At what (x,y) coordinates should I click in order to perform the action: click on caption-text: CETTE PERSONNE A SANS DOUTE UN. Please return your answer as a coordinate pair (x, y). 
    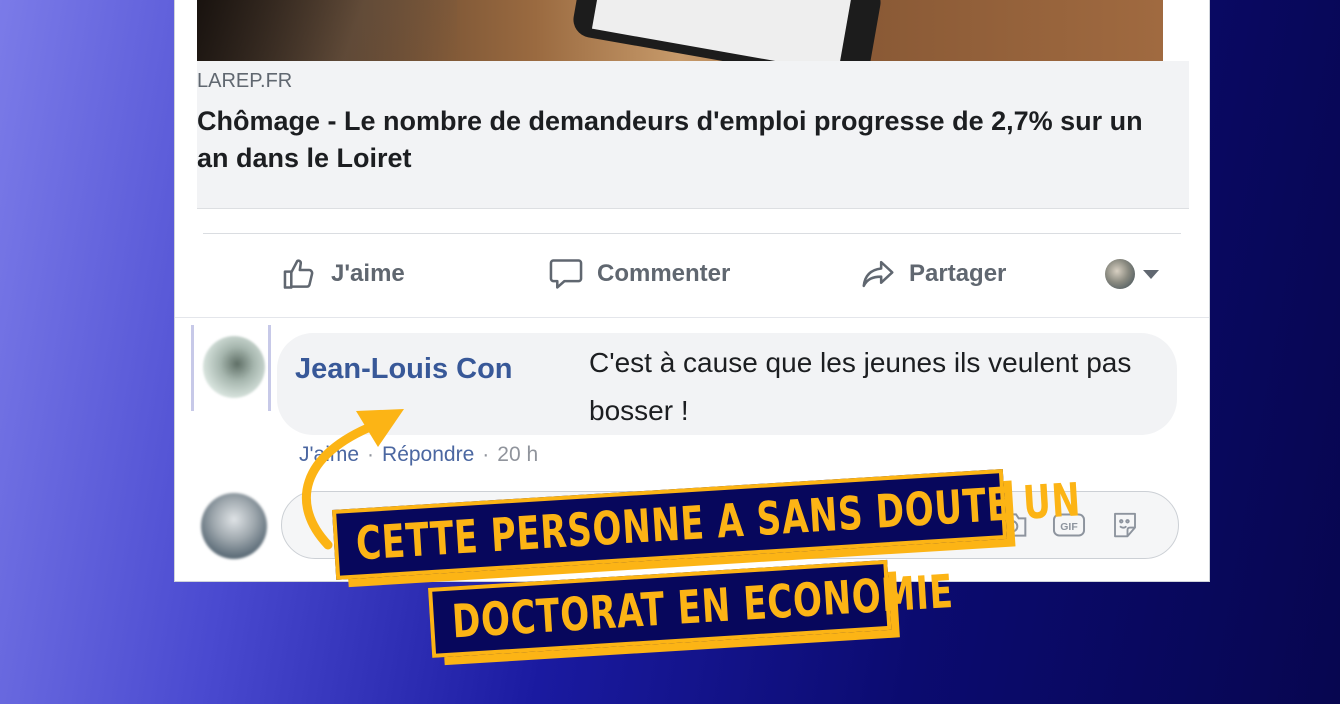
    Looking at the image, I should click on (718, 521).